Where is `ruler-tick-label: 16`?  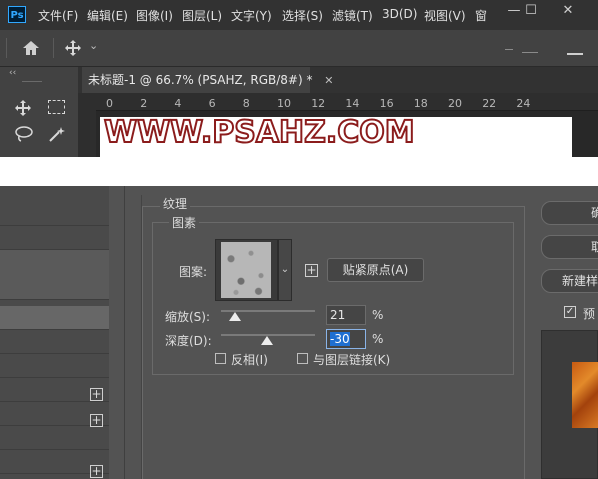
ruler-tick-label: 16 is located at coordinates (386, 103).